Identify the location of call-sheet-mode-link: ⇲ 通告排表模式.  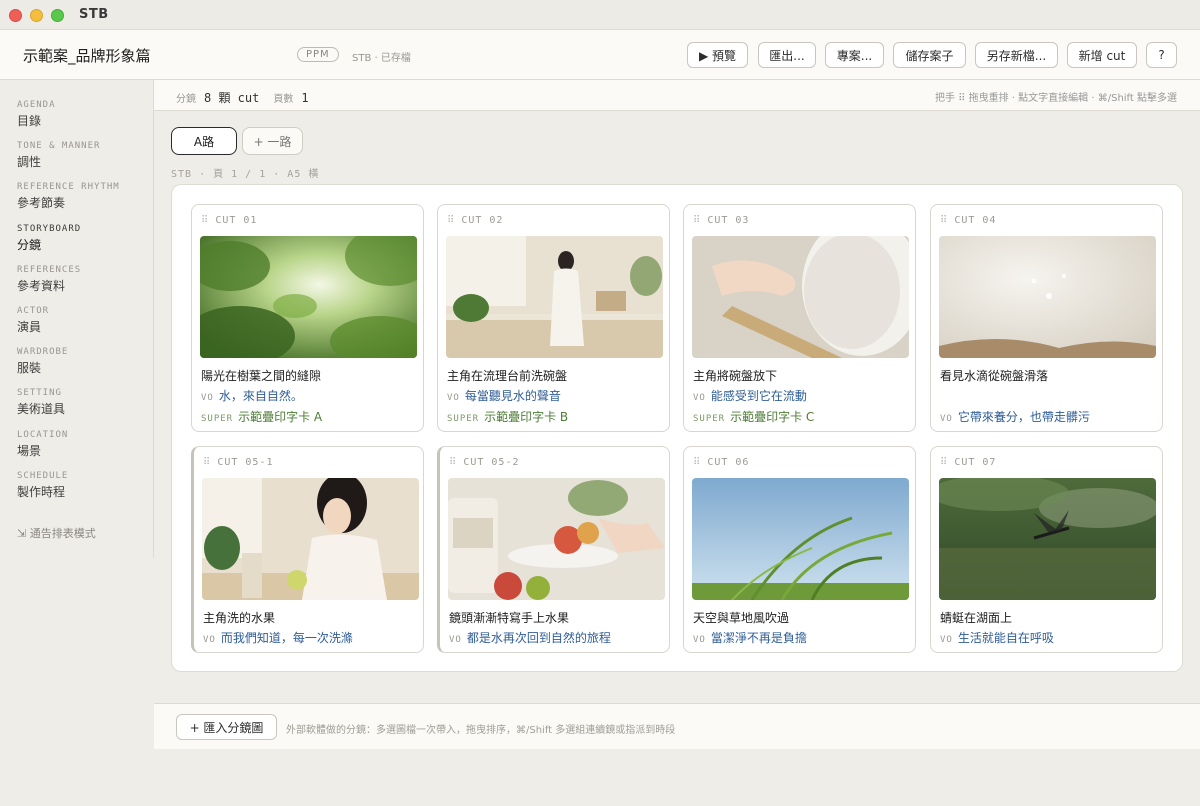
(56, 533).